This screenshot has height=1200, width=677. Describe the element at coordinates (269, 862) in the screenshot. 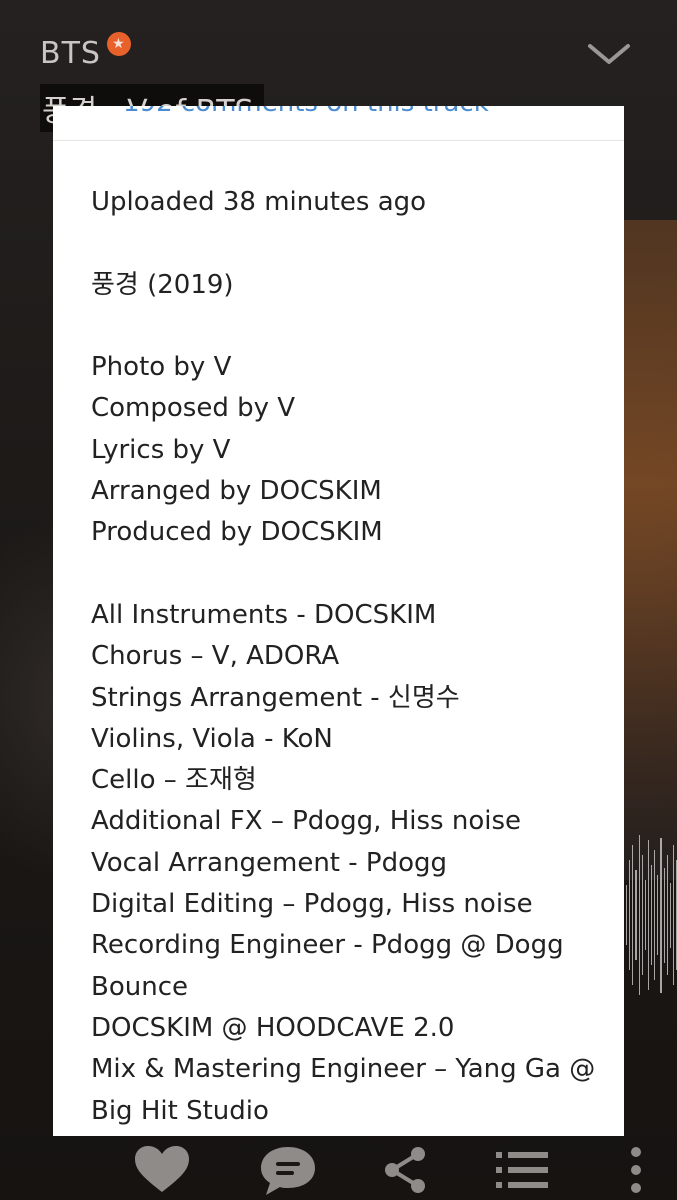

I see `credit-line: Vocal Arrangement - Pdogg` at that location.